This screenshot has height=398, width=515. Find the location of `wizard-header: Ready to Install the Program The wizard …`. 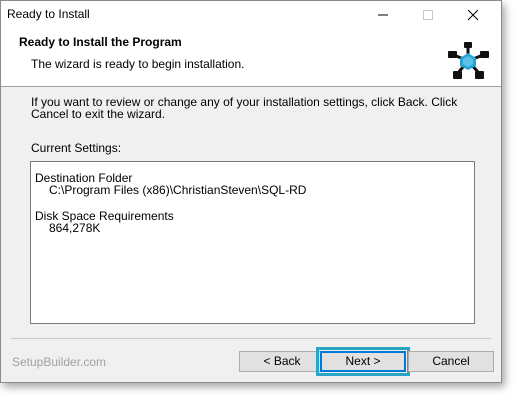

wizard-header: Ready to Install the Program The wizard … is located at coordinates (251, 57).